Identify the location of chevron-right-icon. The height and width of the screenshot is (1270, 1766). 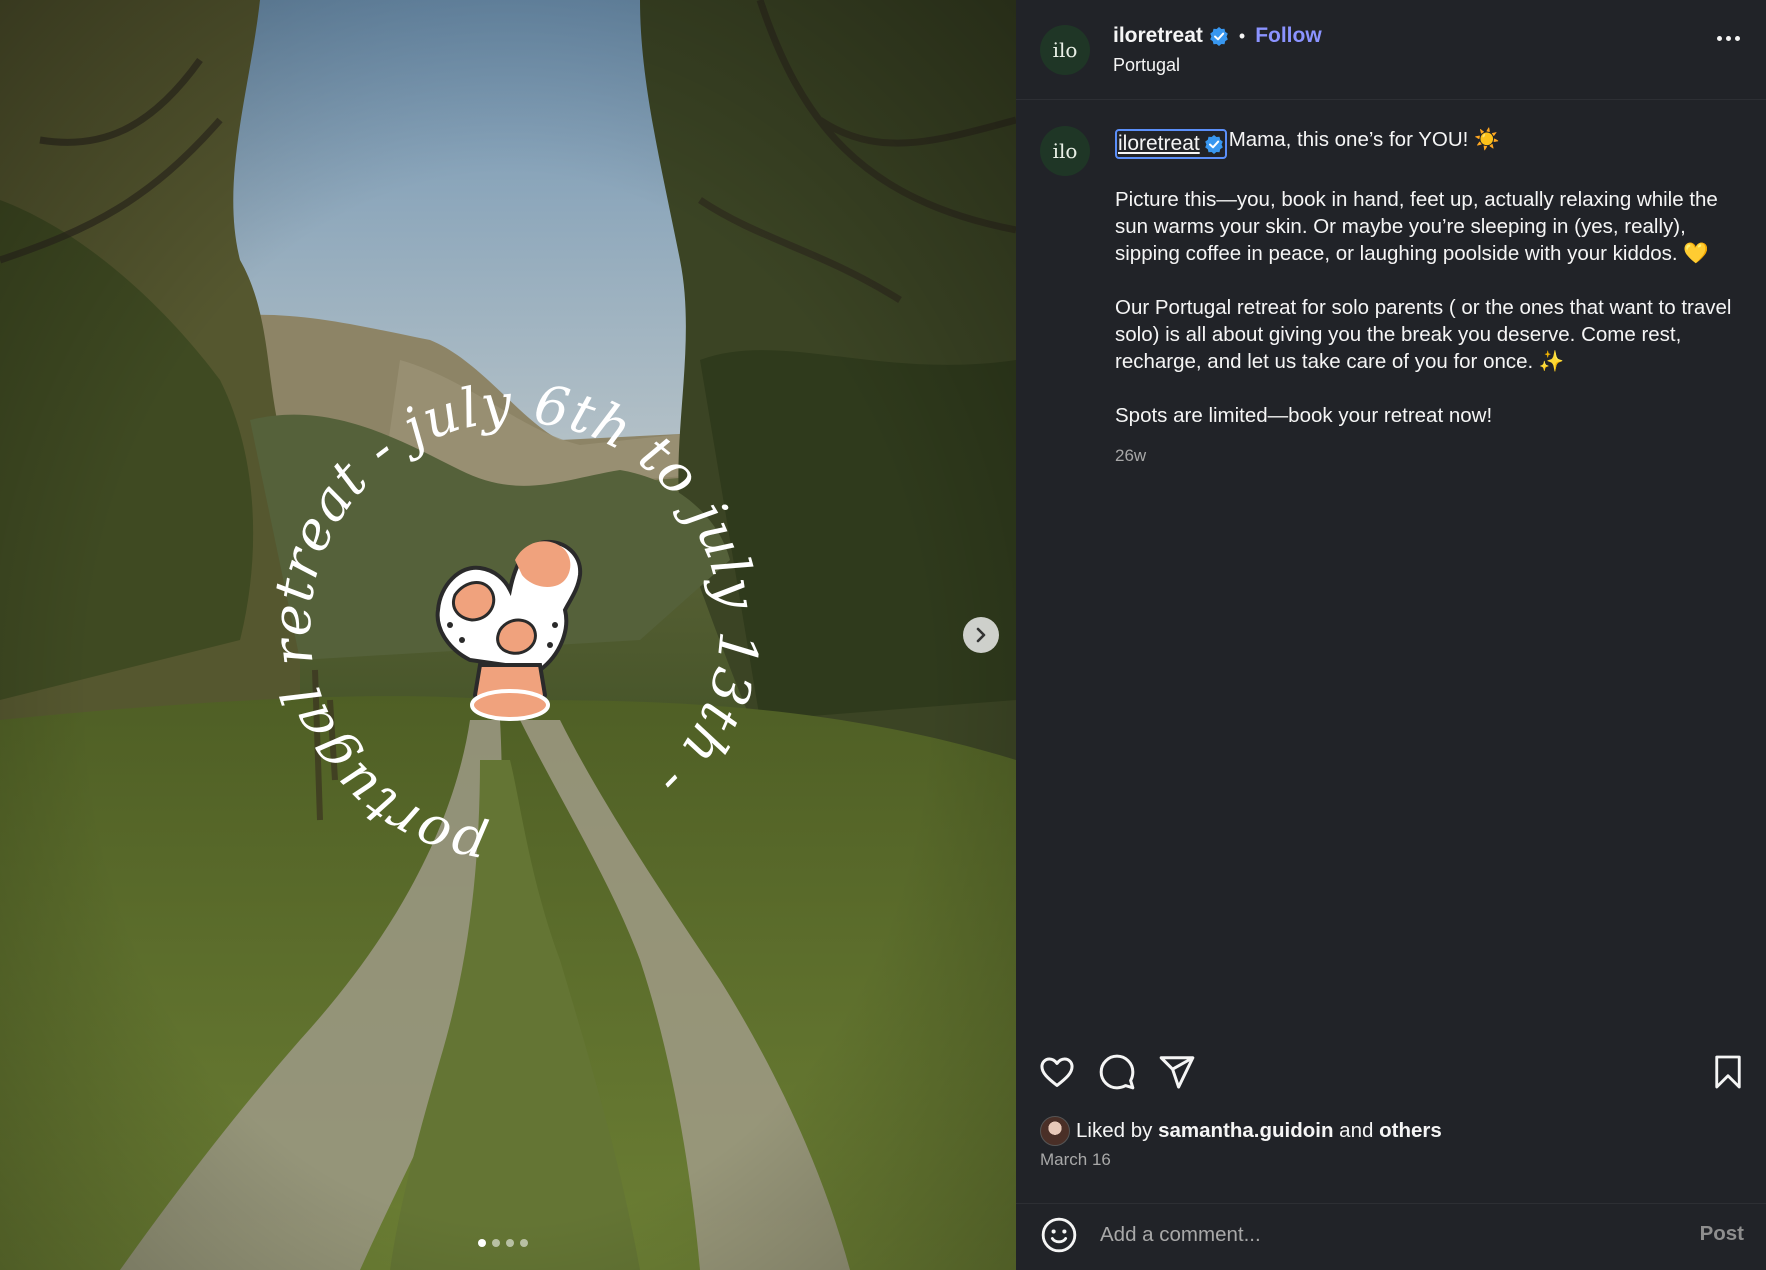
(981, 635).